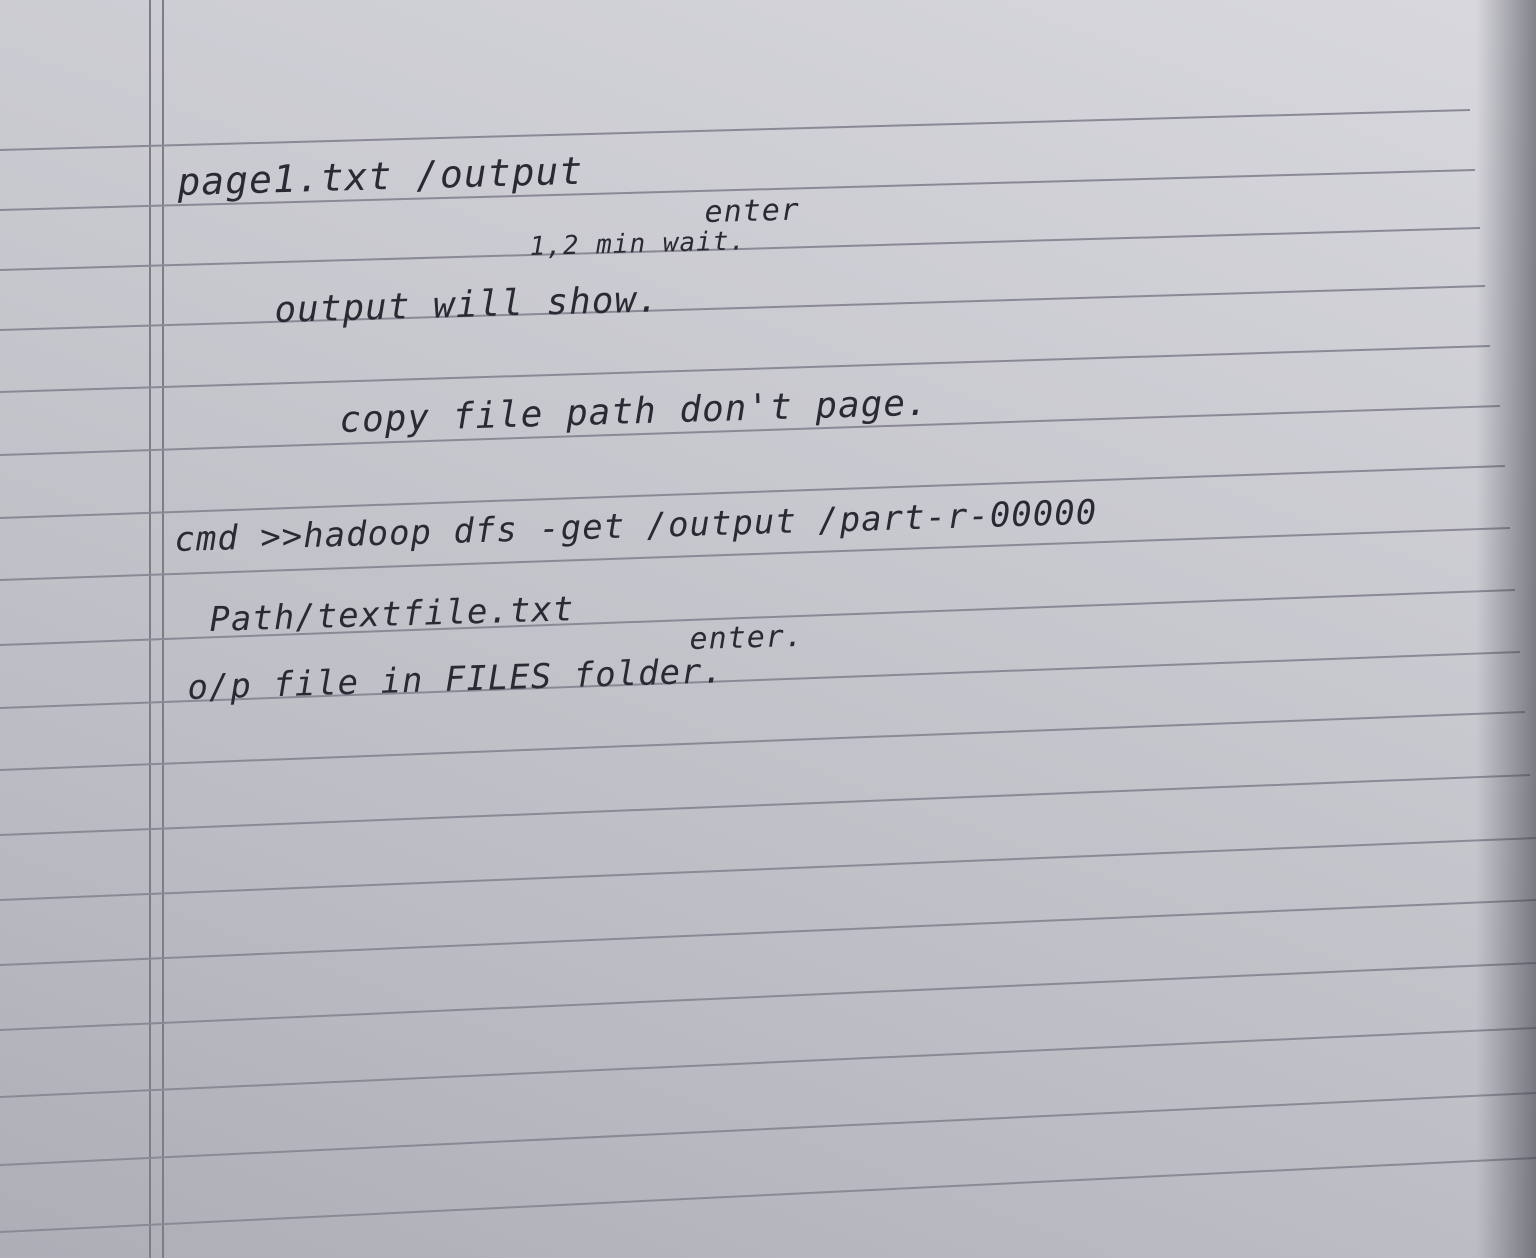  Describe the element at coordinates (752, 211) in the screenshot. I see `note-line-1-annotation: enter` at that location.